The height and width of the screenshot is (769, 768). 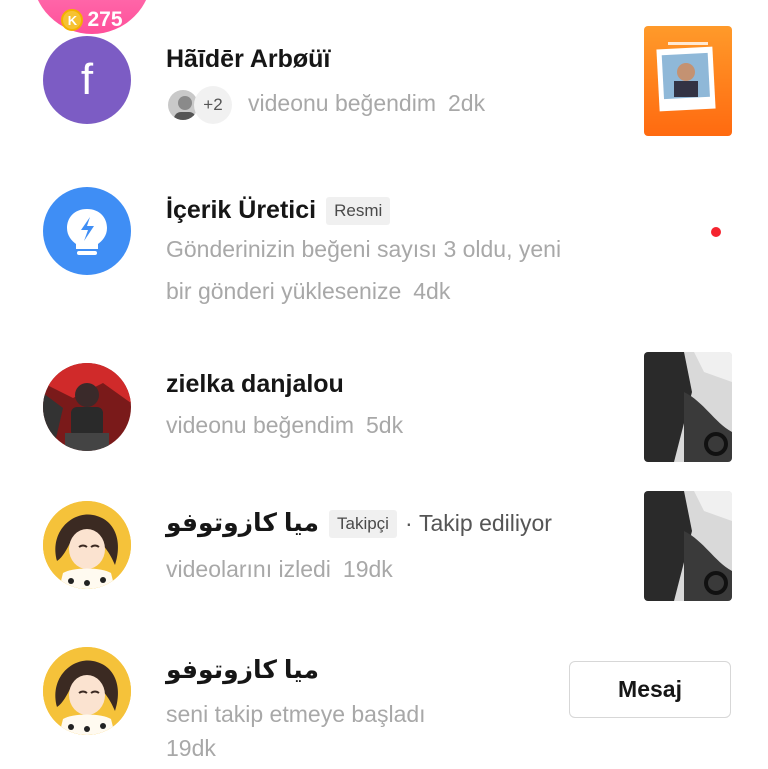 What do you see at coordinates (105, 19) in the screenshot?
I see `coin-count: 275` at bounding box center [105, 19].